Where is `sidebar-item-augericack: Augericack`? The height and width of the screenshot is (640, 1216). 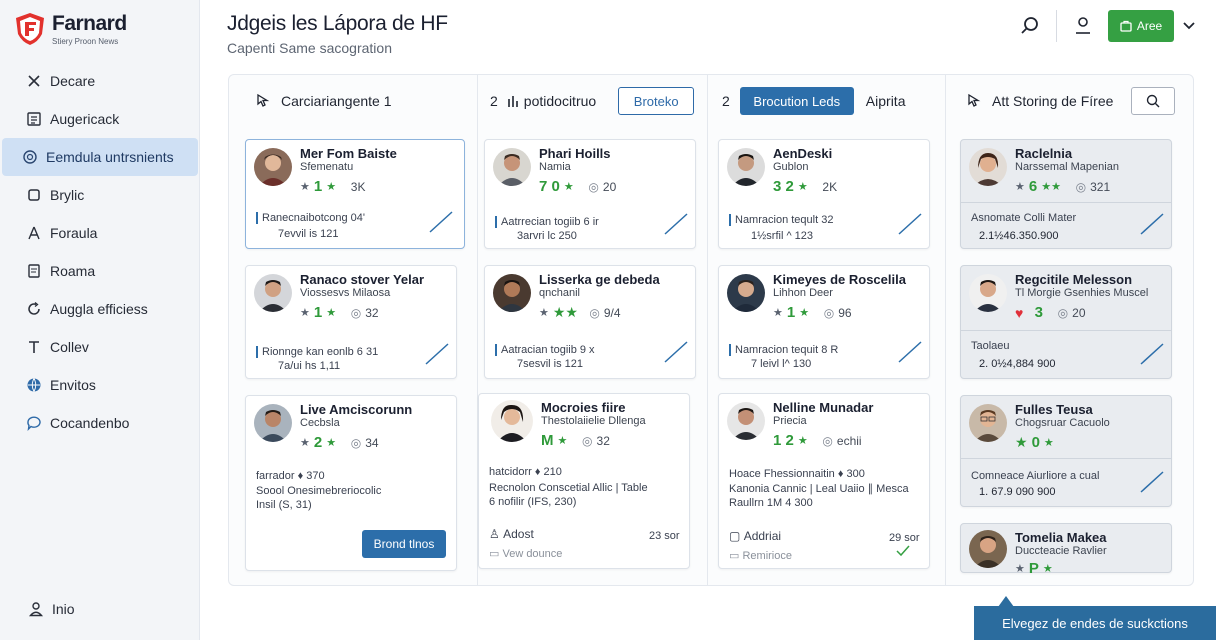
sidebar-item-augericack: Augericack is located at coordinates (101, 119).